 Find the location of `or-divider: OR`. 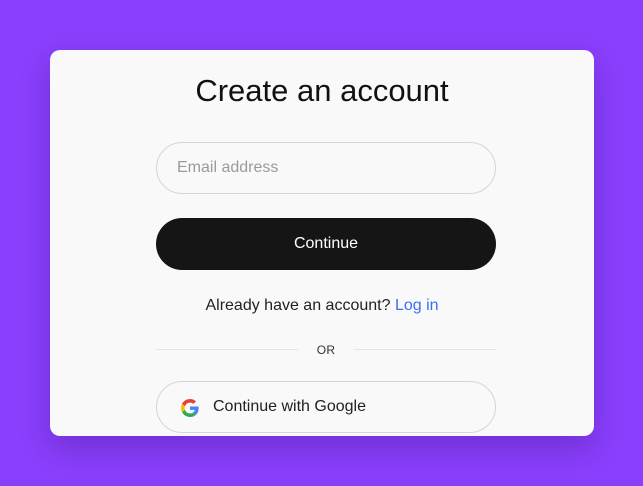

or-divider: OR is located at coordinates (326, 350).